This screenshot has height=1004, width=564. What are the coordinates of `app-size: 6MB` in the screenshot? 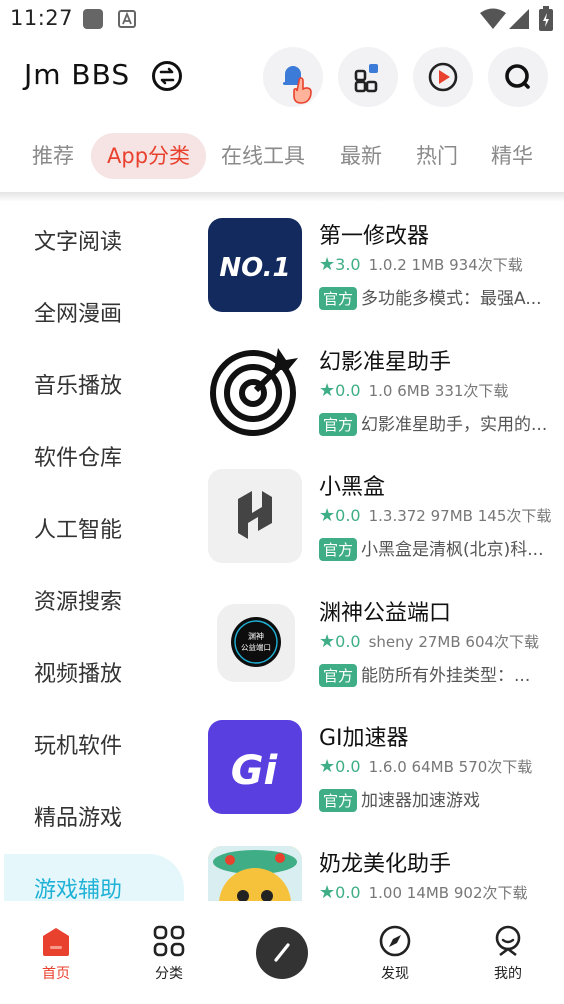 It's located at (414, 391).